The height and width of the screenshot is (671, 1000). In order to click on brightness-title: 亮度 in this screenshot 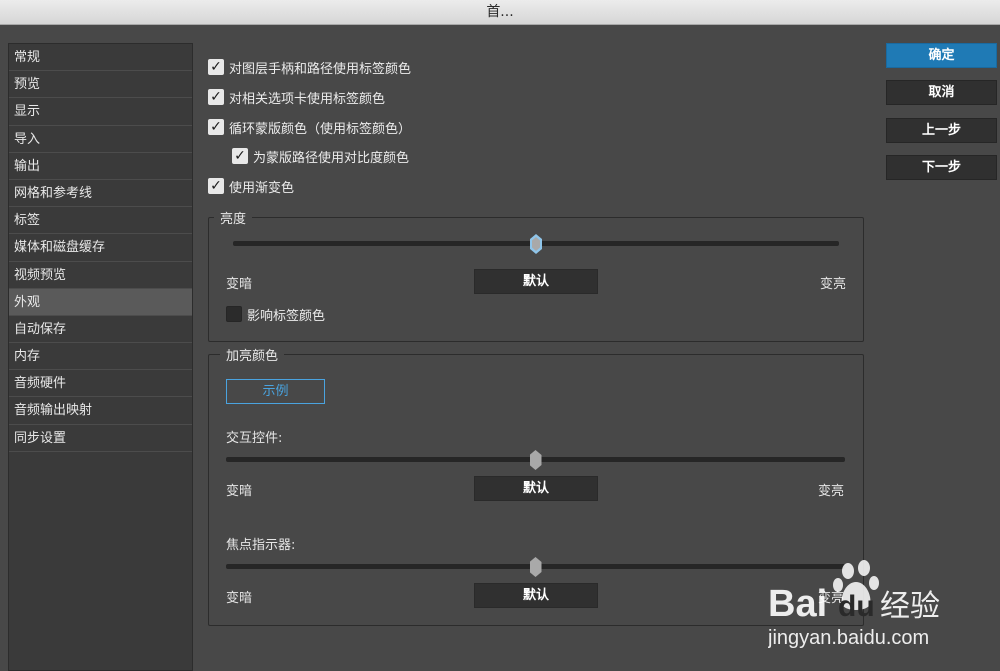, I will do `click(233, 217)`.